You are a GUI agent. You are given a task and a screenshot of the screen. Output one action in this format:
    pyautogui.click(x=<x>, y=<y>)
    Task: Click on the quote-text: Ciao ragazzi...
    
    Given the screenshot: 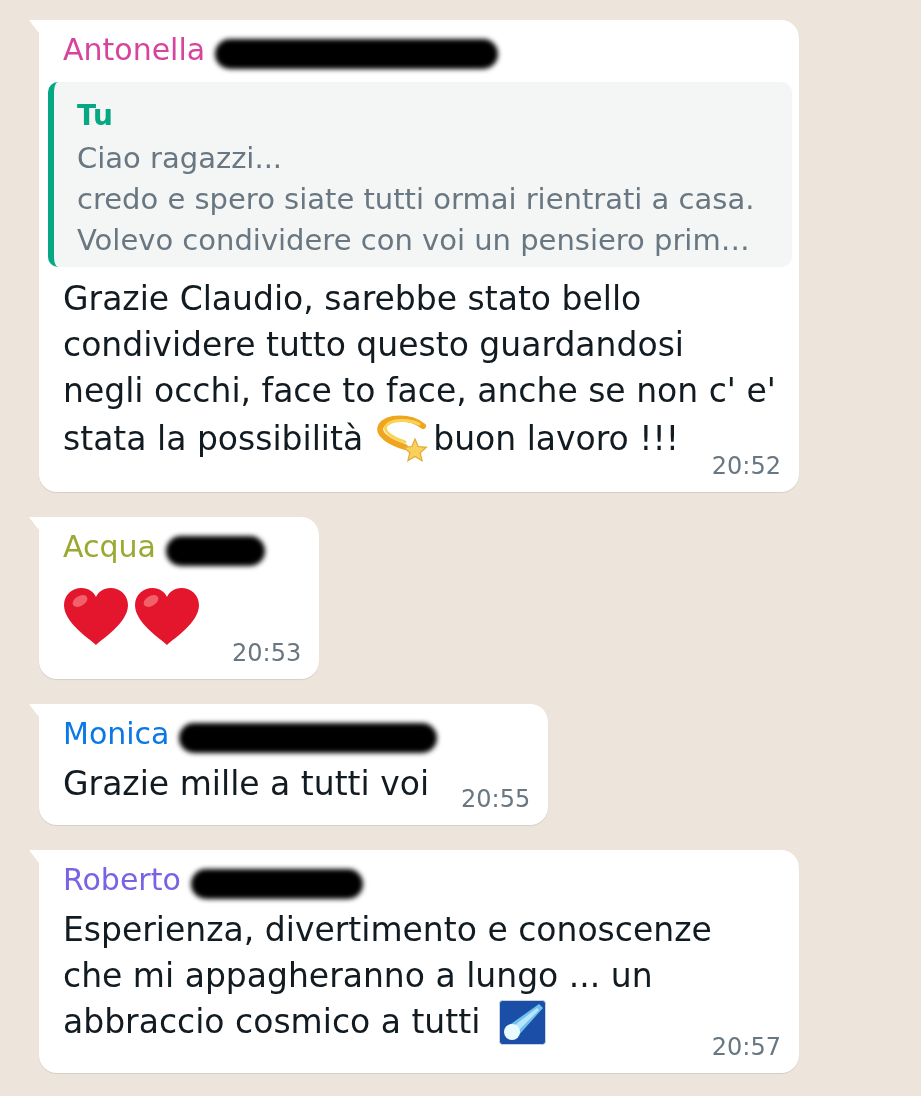 What is the action you would take?
    pyautogui.click(x=180, y=158)
    